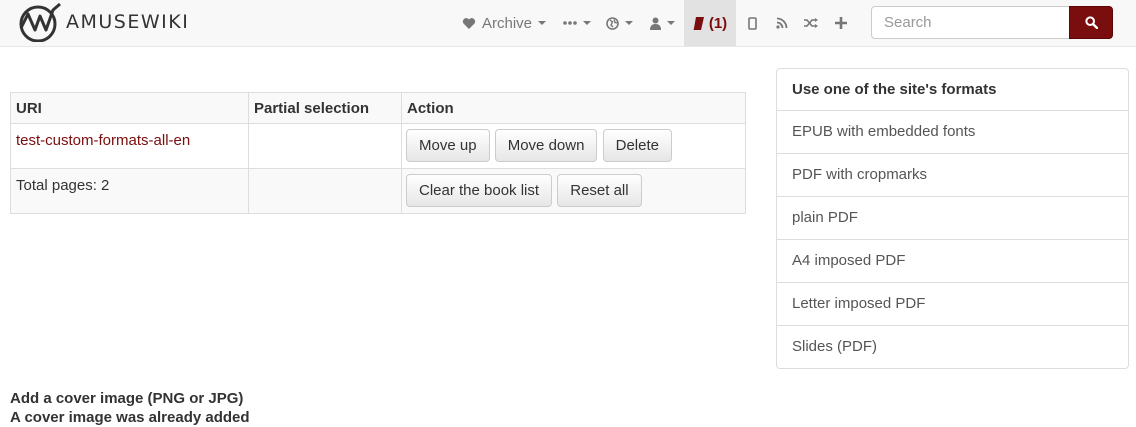 This screenshot has width=1136, height=427. Describe the element at coordinates (952, 89) in the screenshot. I see `formats-heading: Use one of the site's formats` at that location.